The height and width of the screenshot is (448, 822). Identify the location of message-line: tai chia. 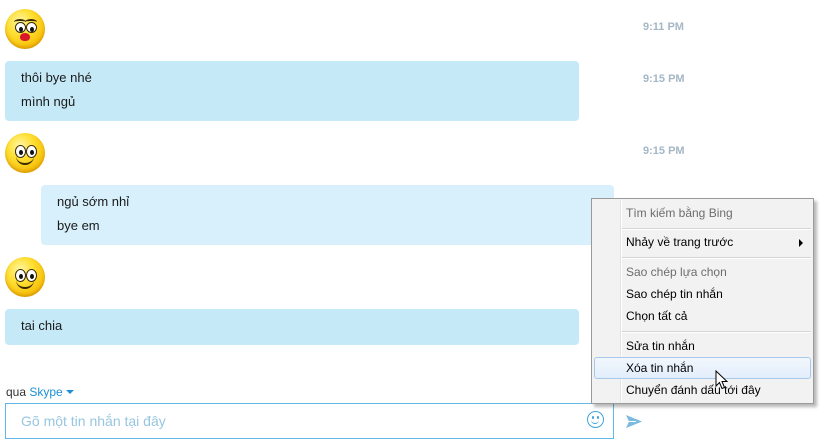
(42, 325).